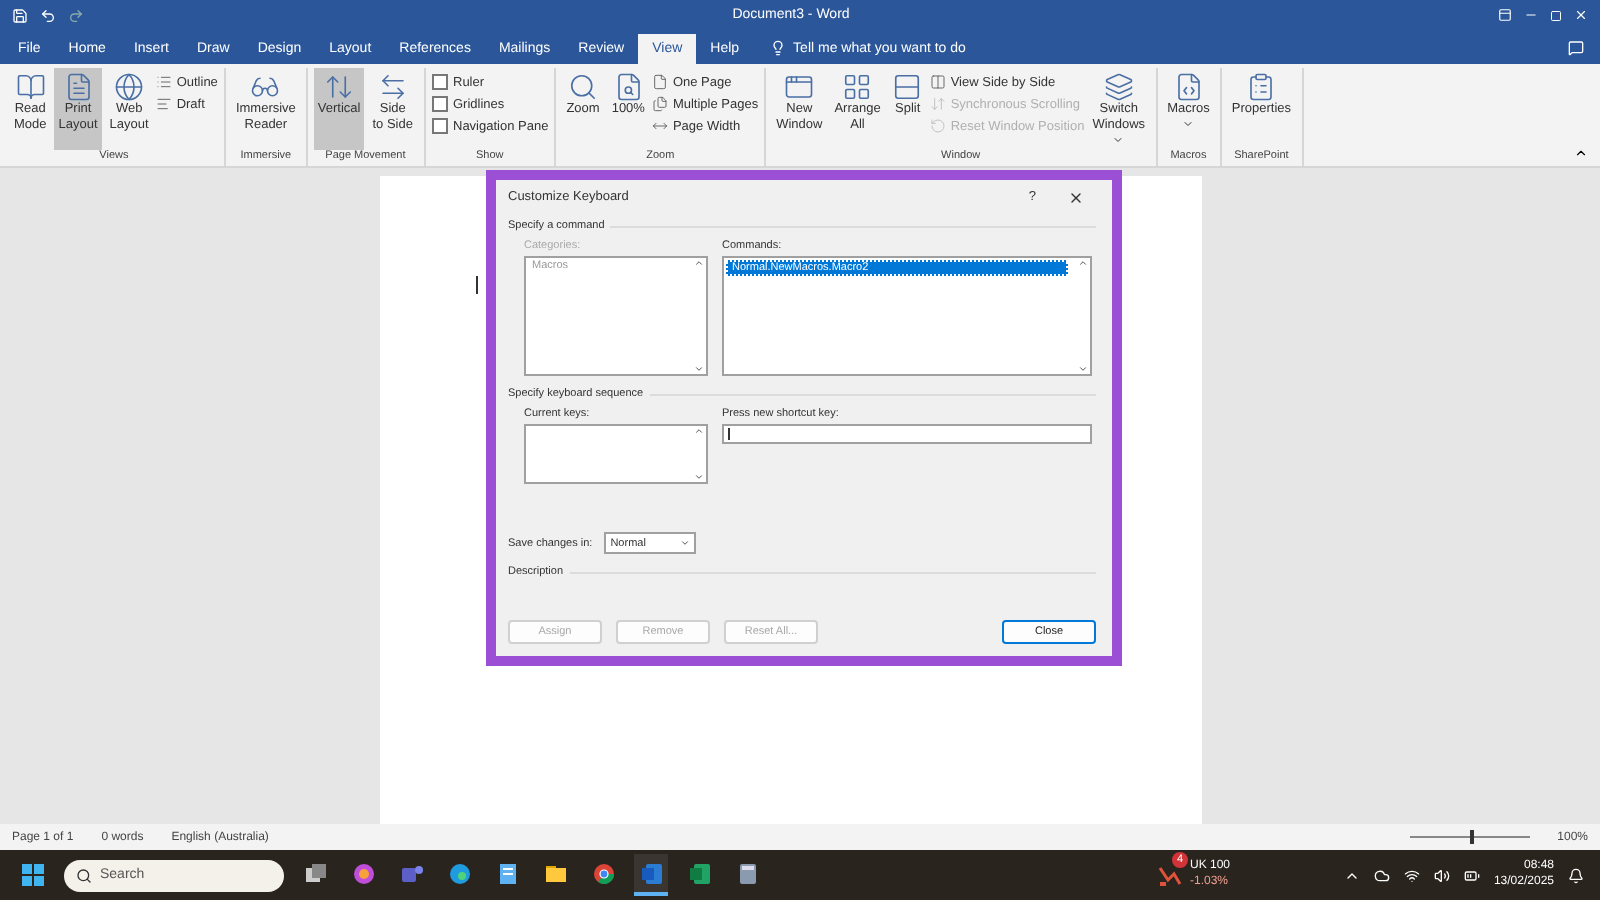 This screenshot has width=1600, height=900. What do you see at coordinates (84, 875) in the screenshot?
I see `search-icon` at bounding box center [84, 875].